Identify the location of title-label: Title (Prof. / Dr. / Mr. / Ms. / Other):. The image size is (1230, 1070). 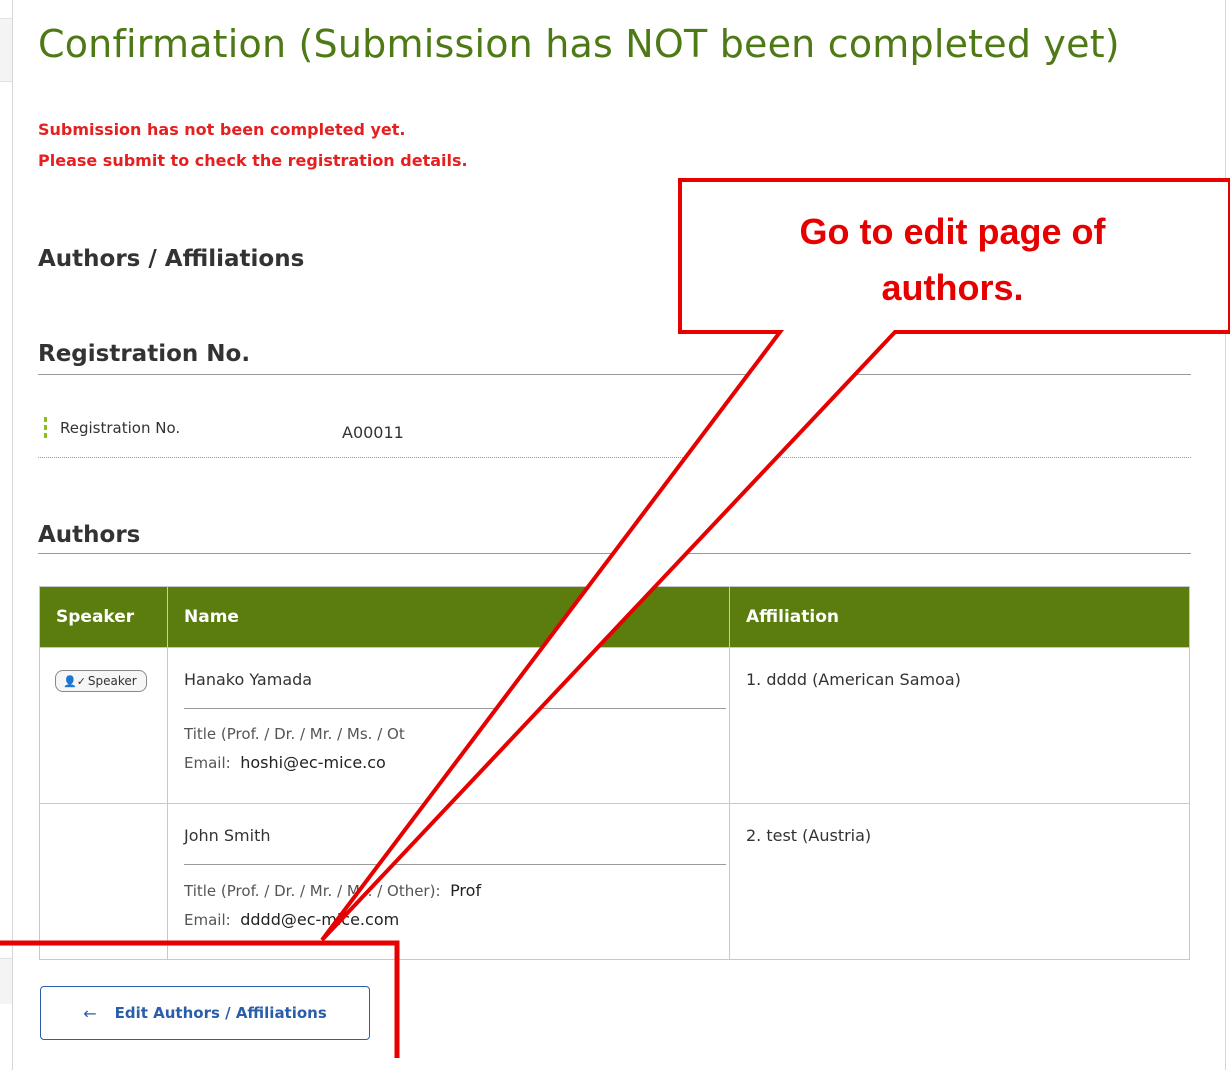
(312, 891).